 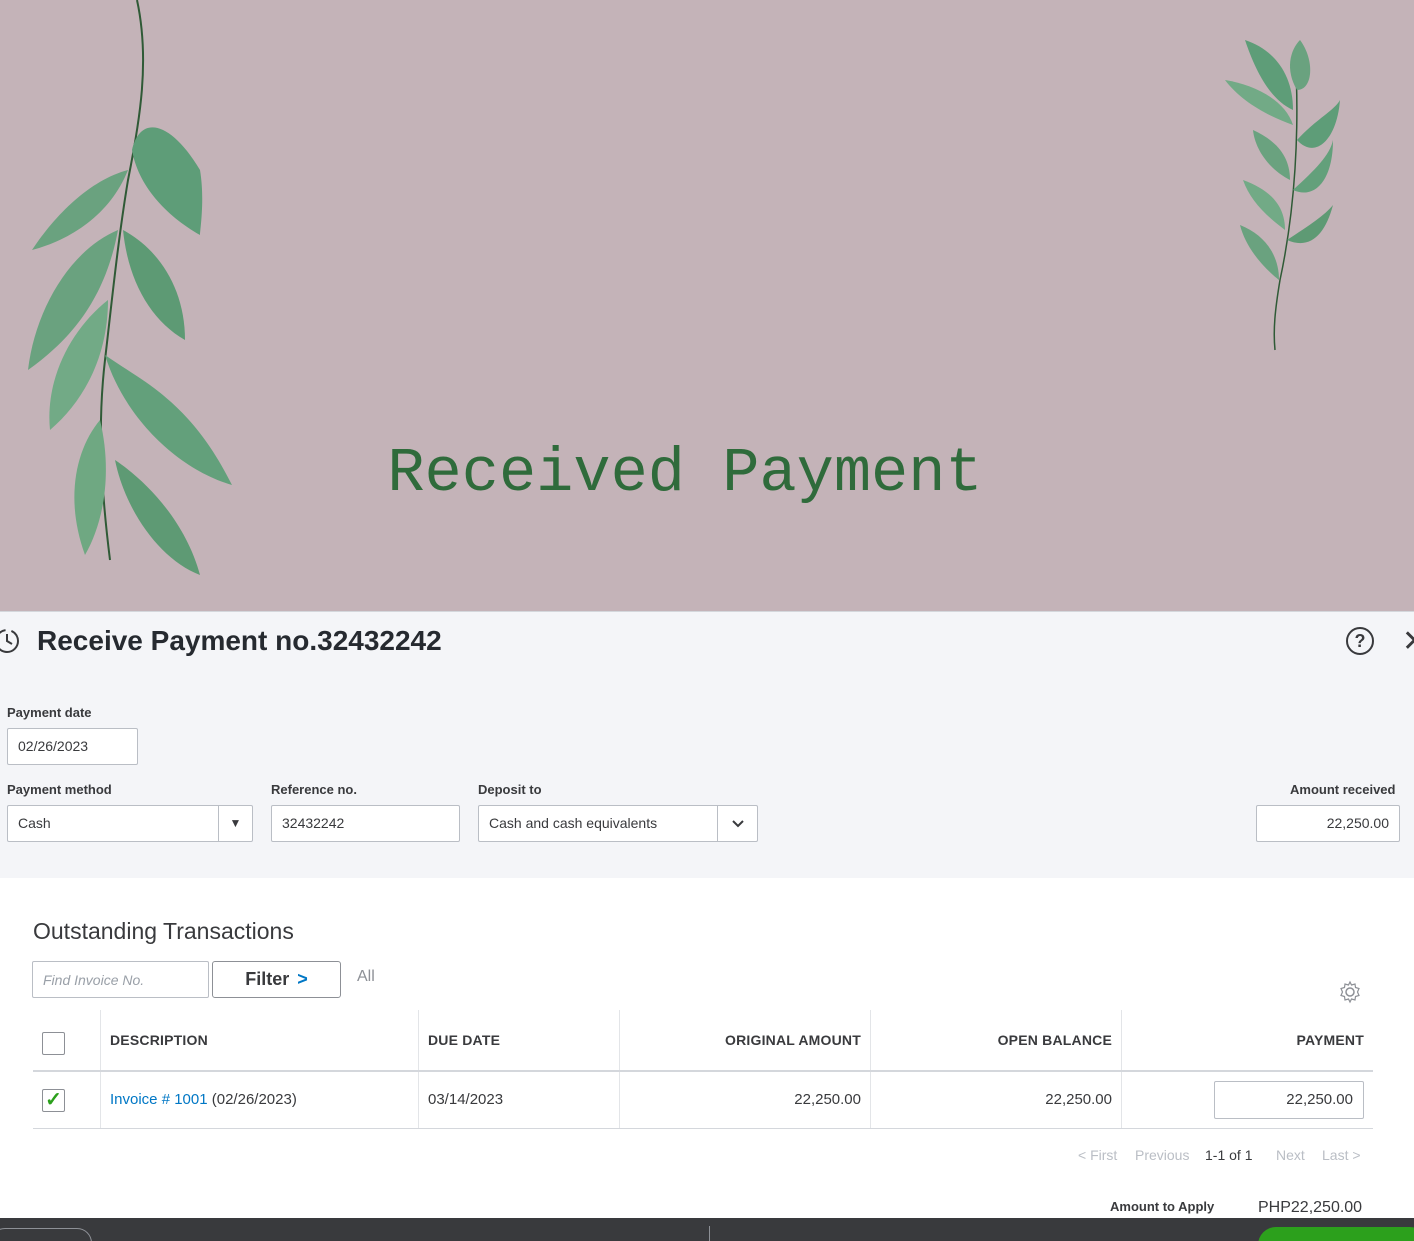 I want to click on select-all-checkbox, so click(x=53, y=1043).